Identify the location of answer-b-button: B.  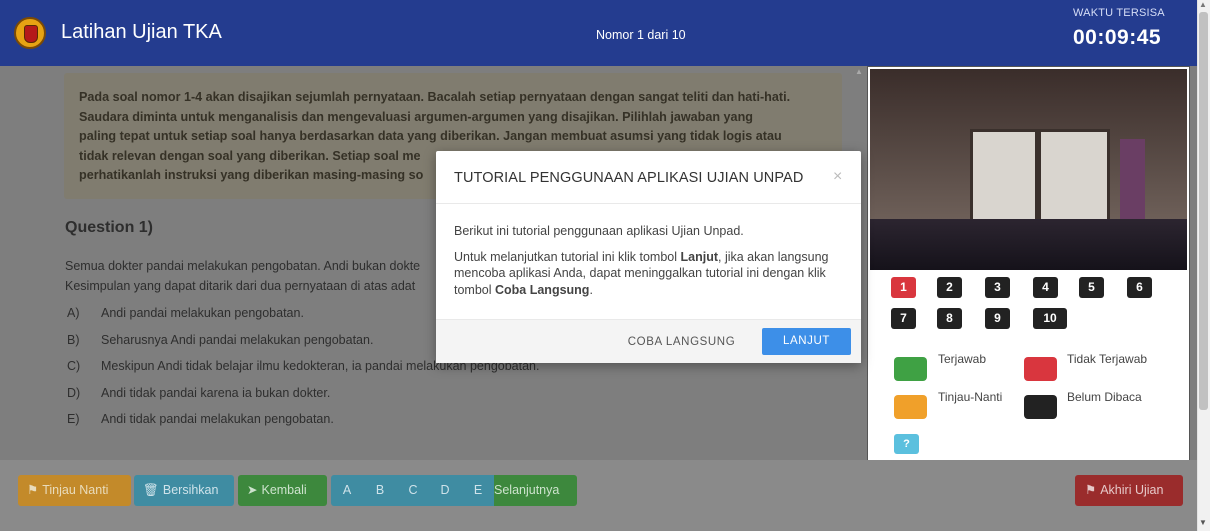
(380, 490).